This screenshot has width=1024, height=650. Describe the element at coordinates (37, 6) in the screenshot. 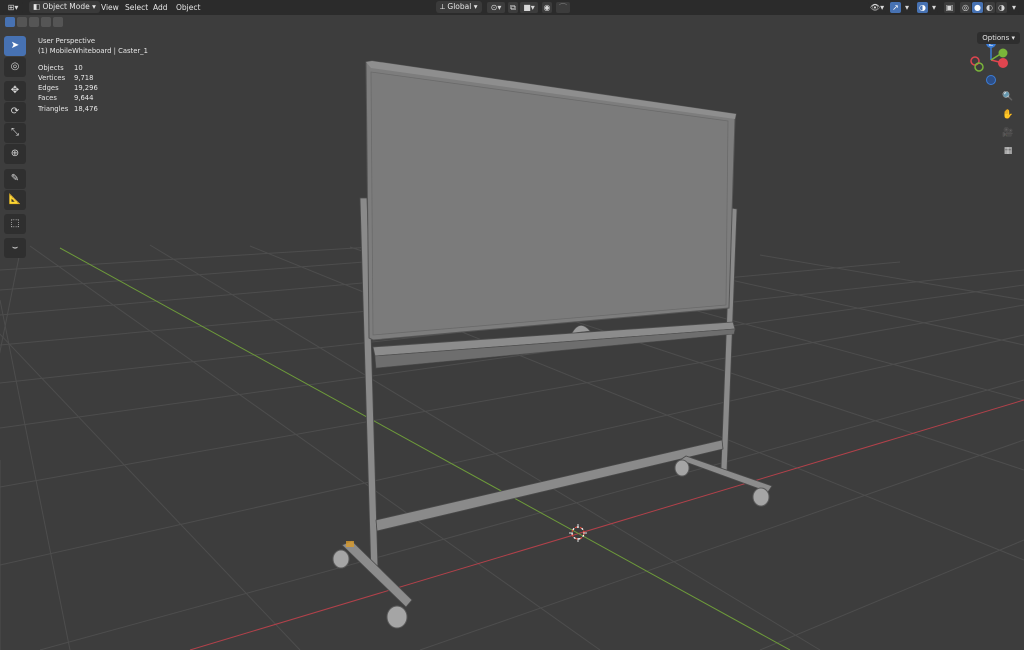

I see `object-mode-icon: ◧` at that location.